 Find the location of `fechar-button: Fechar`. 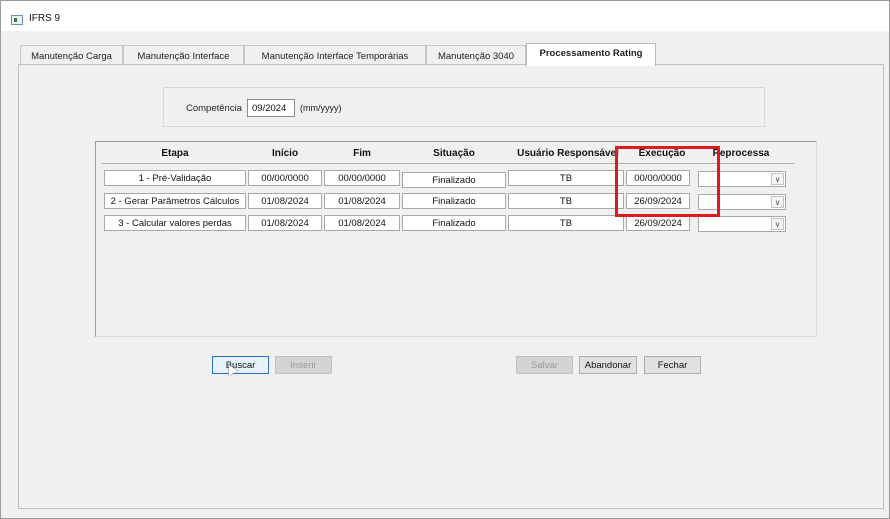

fechar-button: Fechar is located at coordinates (672, 365).